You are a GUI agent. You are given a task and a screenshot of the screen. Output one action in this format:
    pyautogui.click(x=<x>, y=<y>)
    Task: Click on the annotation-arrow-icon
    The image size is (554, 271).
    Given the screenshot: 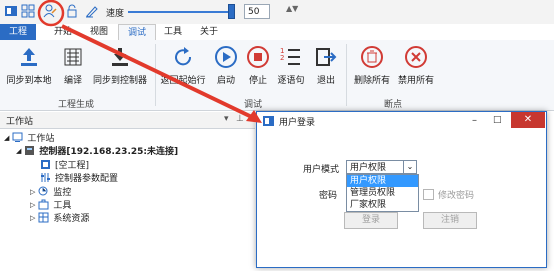 What is the action you would take?
    pyautogui.click(x=160, y=73)
    